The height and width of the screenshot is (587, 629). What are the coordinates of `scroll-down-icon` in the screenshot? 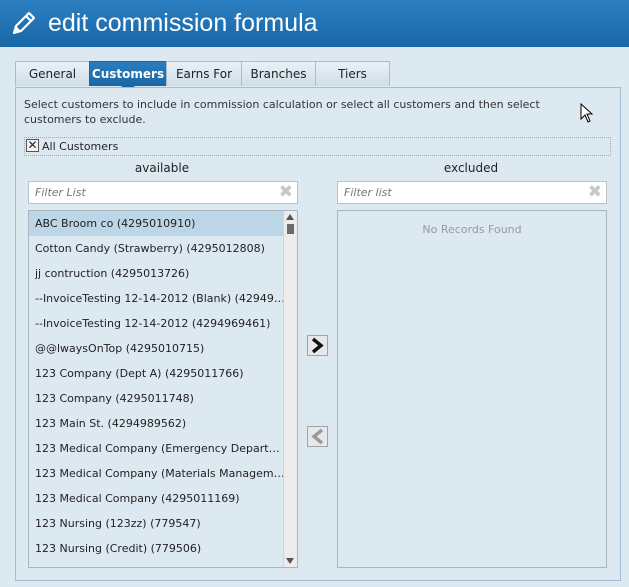 It's located at (290, 561).